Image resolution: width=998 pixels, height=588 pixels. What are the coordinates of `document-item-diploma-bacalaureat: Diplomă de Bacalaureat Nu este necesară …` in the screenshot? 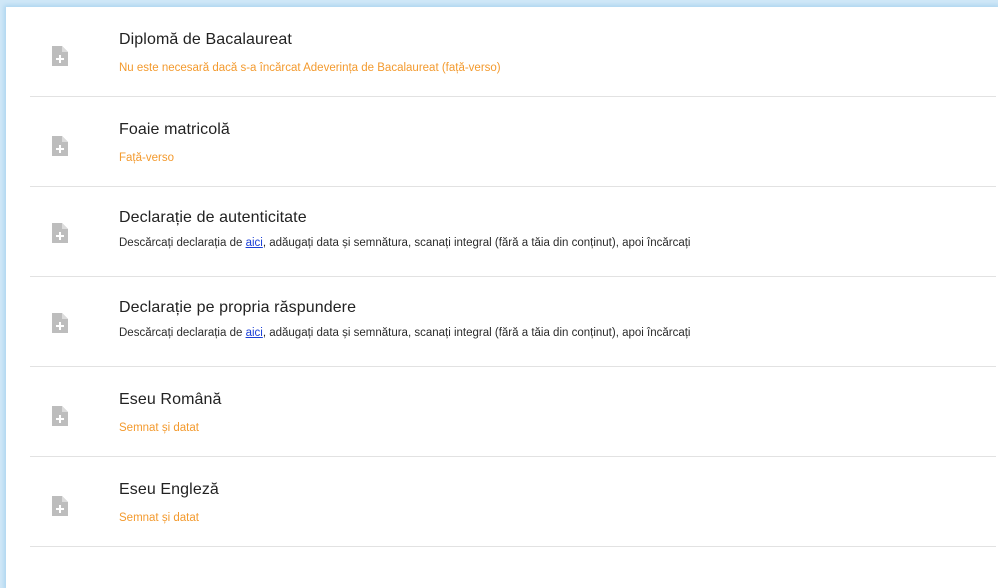 It's located at (513, 52).